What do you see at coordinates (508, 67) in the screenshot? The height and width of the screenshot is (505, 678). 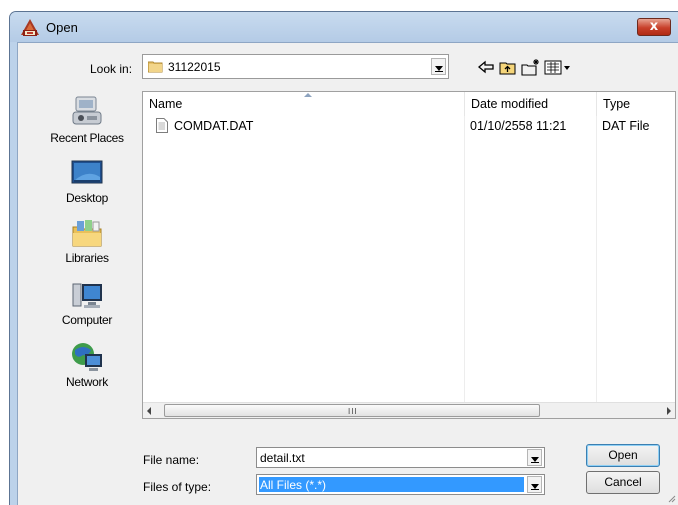 I see `up-folder-icon` at bounding box center [508, 67].